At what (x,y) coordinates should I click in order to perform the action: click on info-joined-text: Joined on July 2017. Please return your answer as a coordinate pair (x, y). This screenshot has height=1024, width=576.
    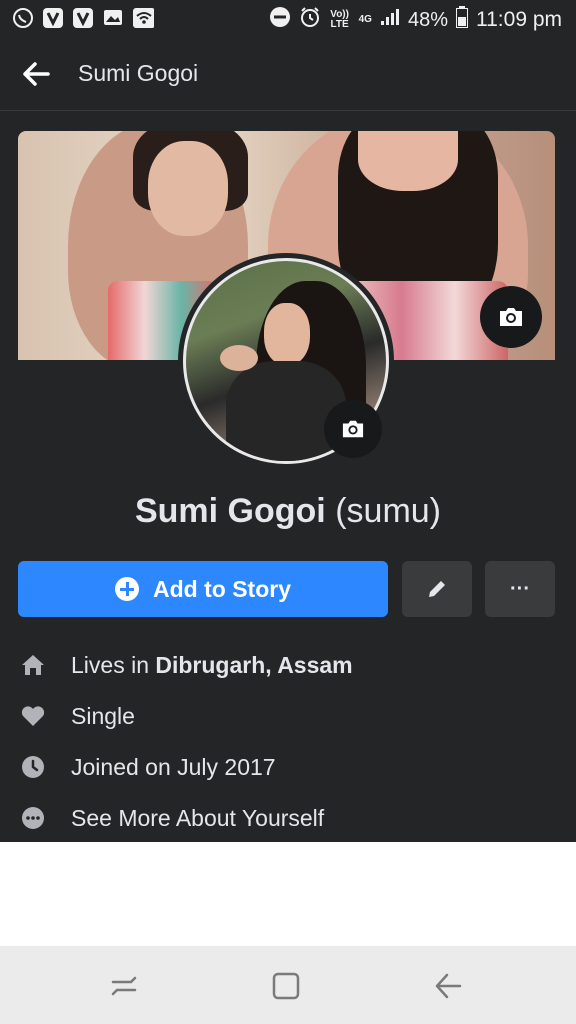
    Looking at the image, I should click on (173, 766).